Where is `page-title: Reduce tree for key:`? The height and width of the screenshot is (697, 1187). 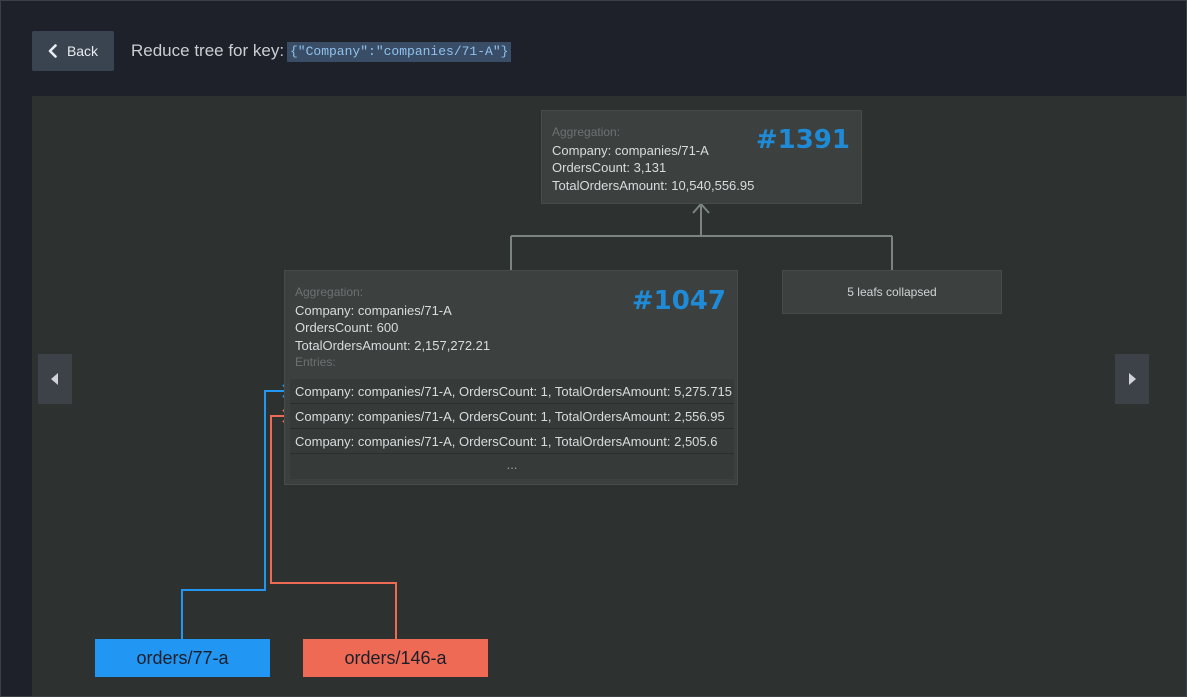
page-title: Reduce tree for key: is located at coordinates (208, 50).